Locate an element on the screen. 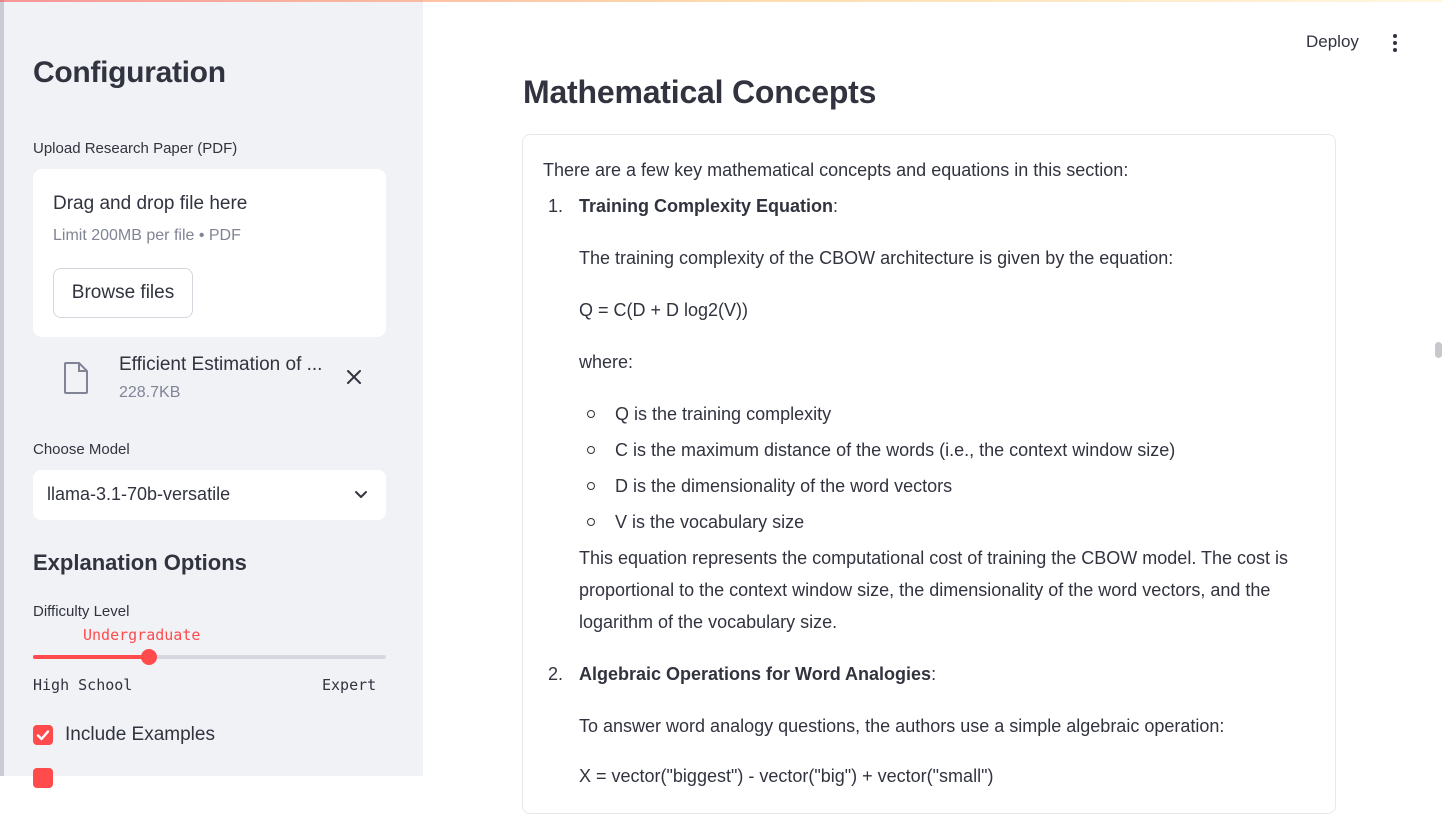 The height and width of the screenshot is (814, 1443). difficulty-slider is located at coordinates (209, 657).